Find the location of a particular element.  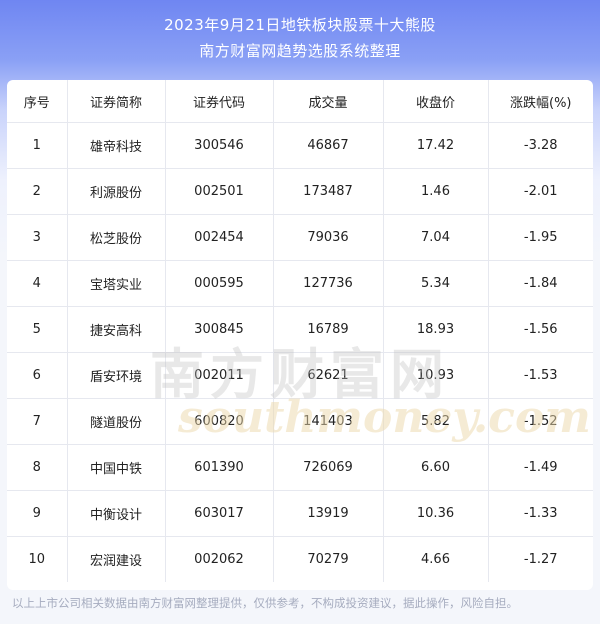

col-header-rank: 序号 is located at coordinates (37, 101).